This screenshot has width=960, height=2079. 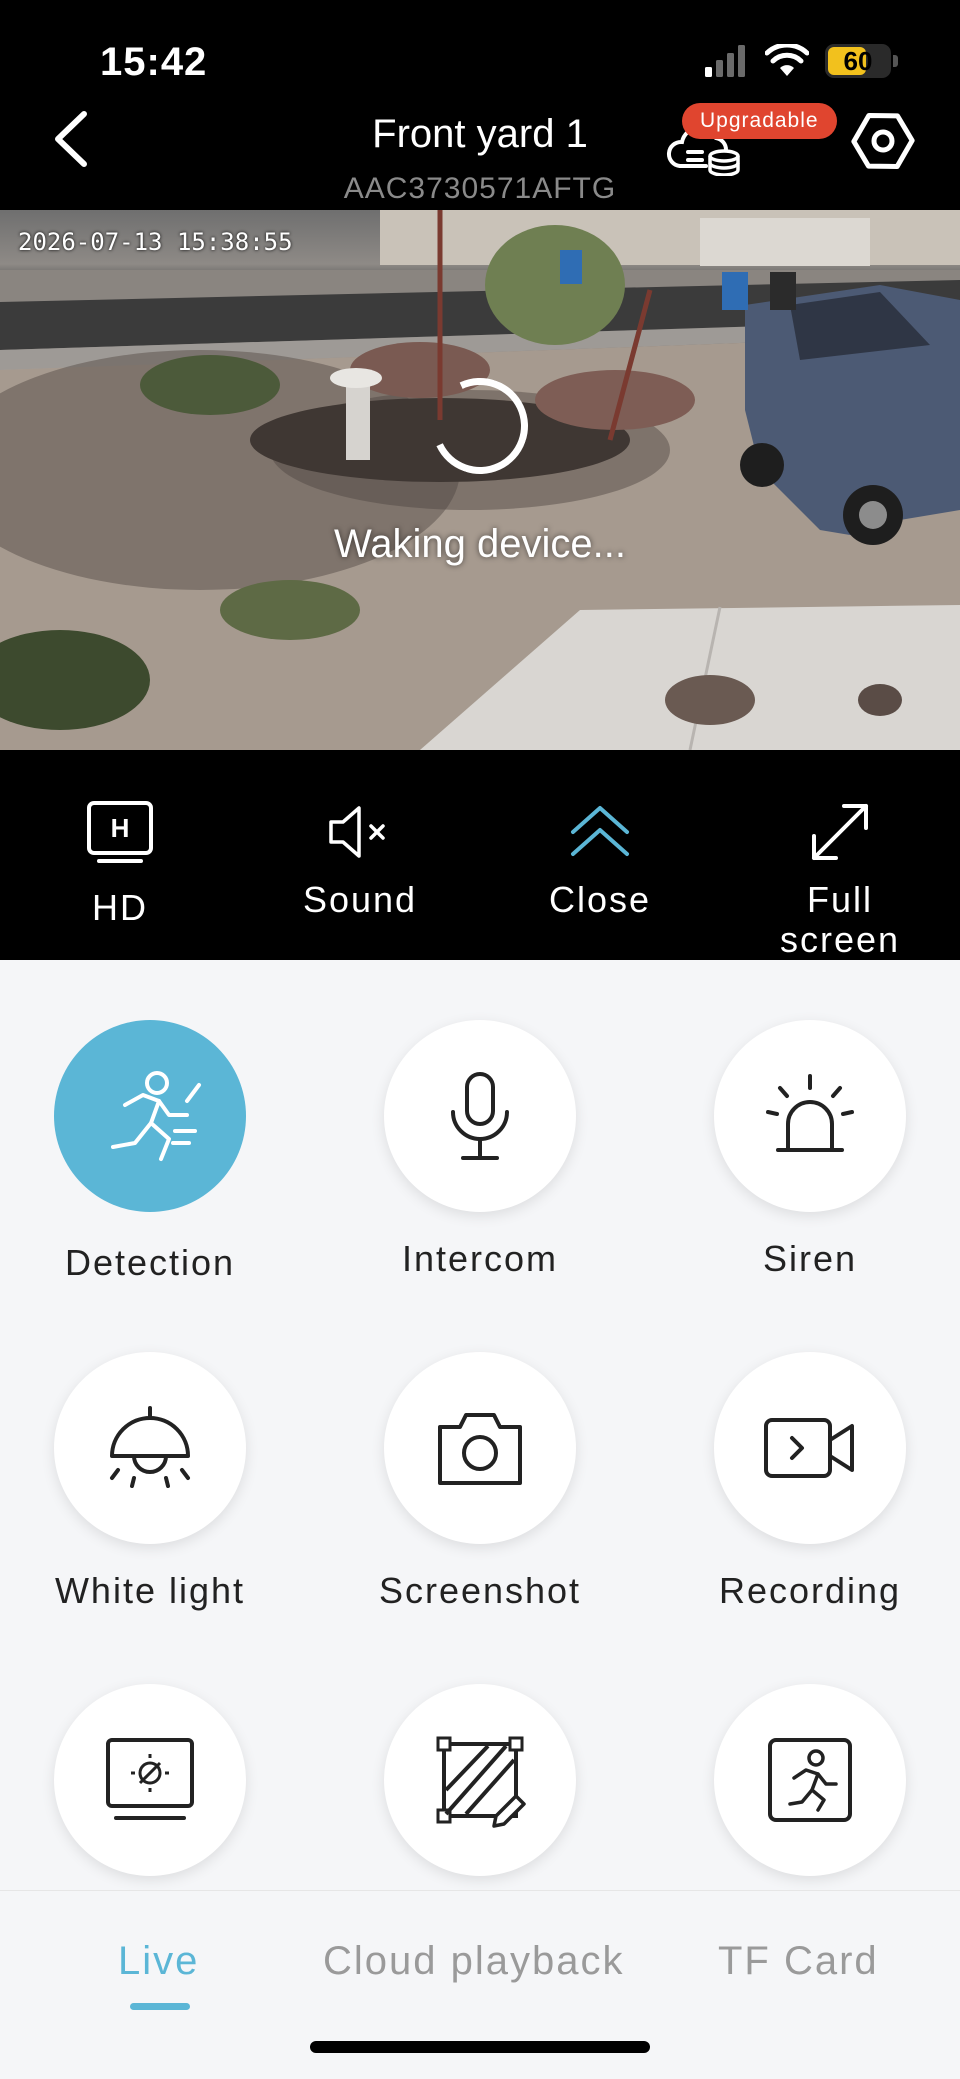 I want to click on active-tab-indicator, so click(x=160, y=2006).